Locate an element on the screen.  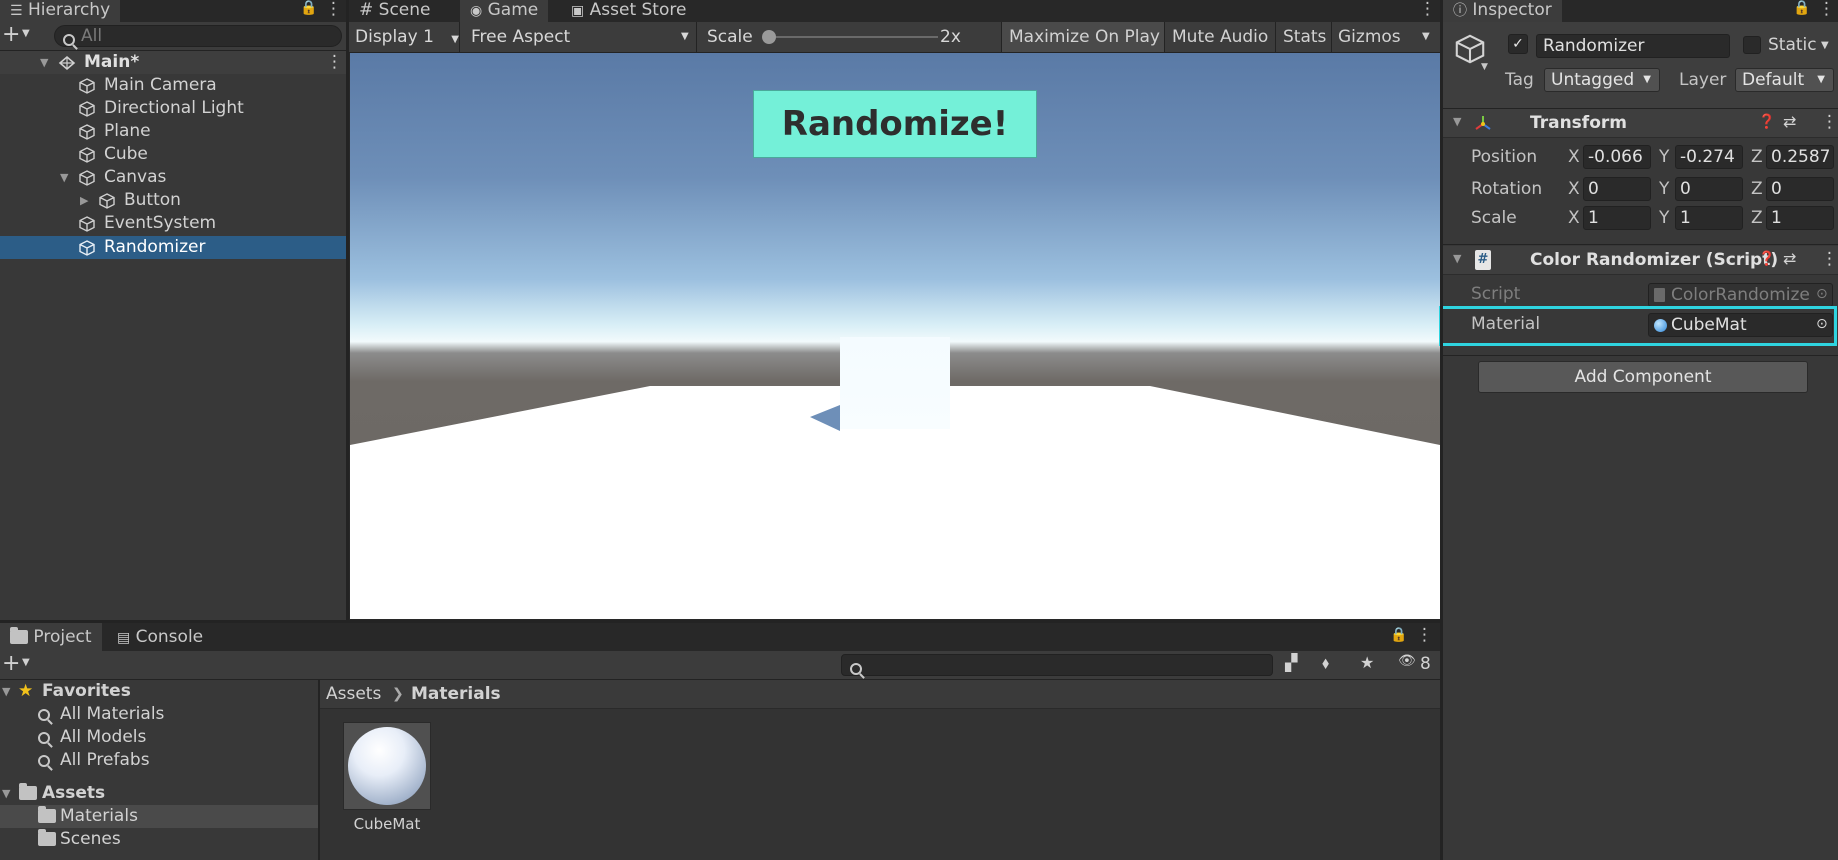
tab-scene: # Scene is located at coordinates (395, 11).